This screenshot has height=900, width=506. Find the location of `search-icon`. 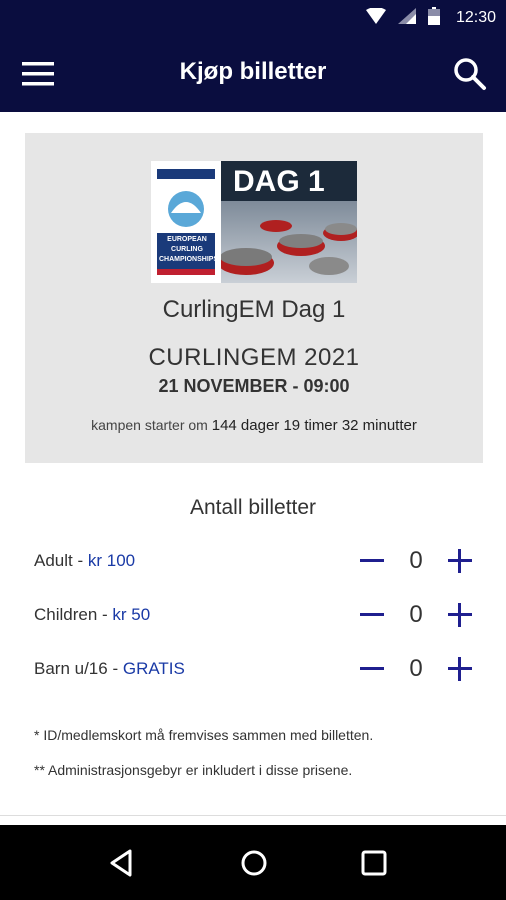

search-icon is located at coordinates (470, 74).